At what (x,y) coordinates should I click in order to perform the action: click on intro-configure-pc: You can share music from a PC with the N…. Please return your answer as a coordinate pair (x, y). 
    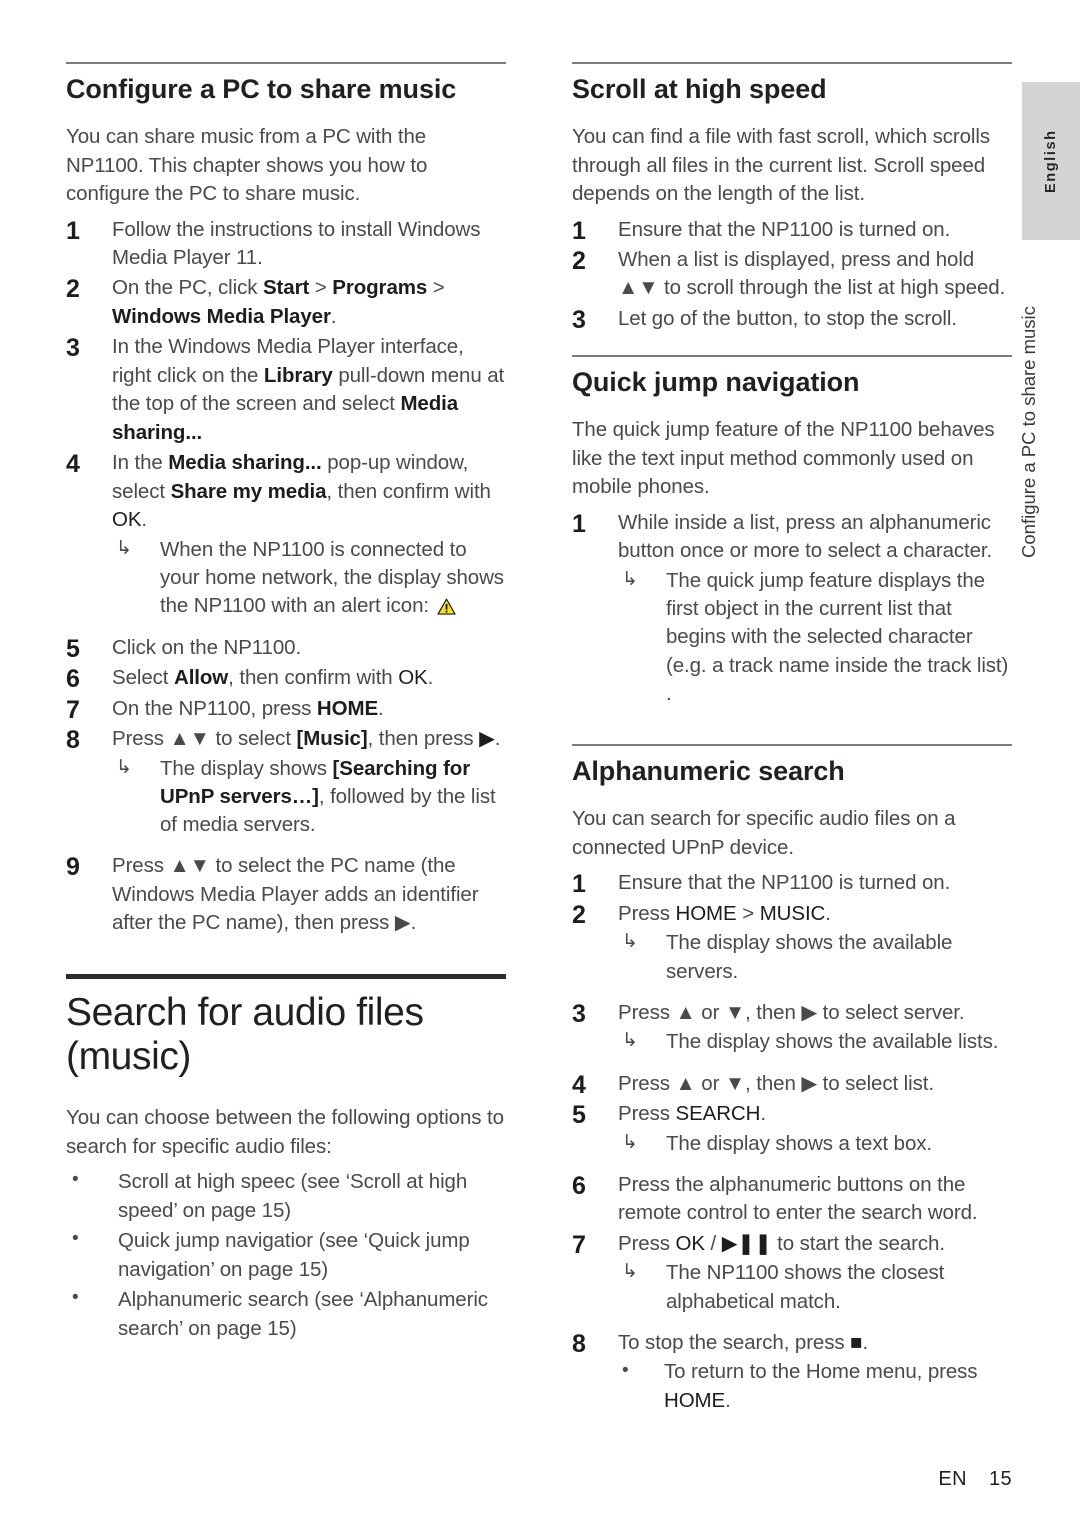
    Looking at the image, I should click on (247, 165).